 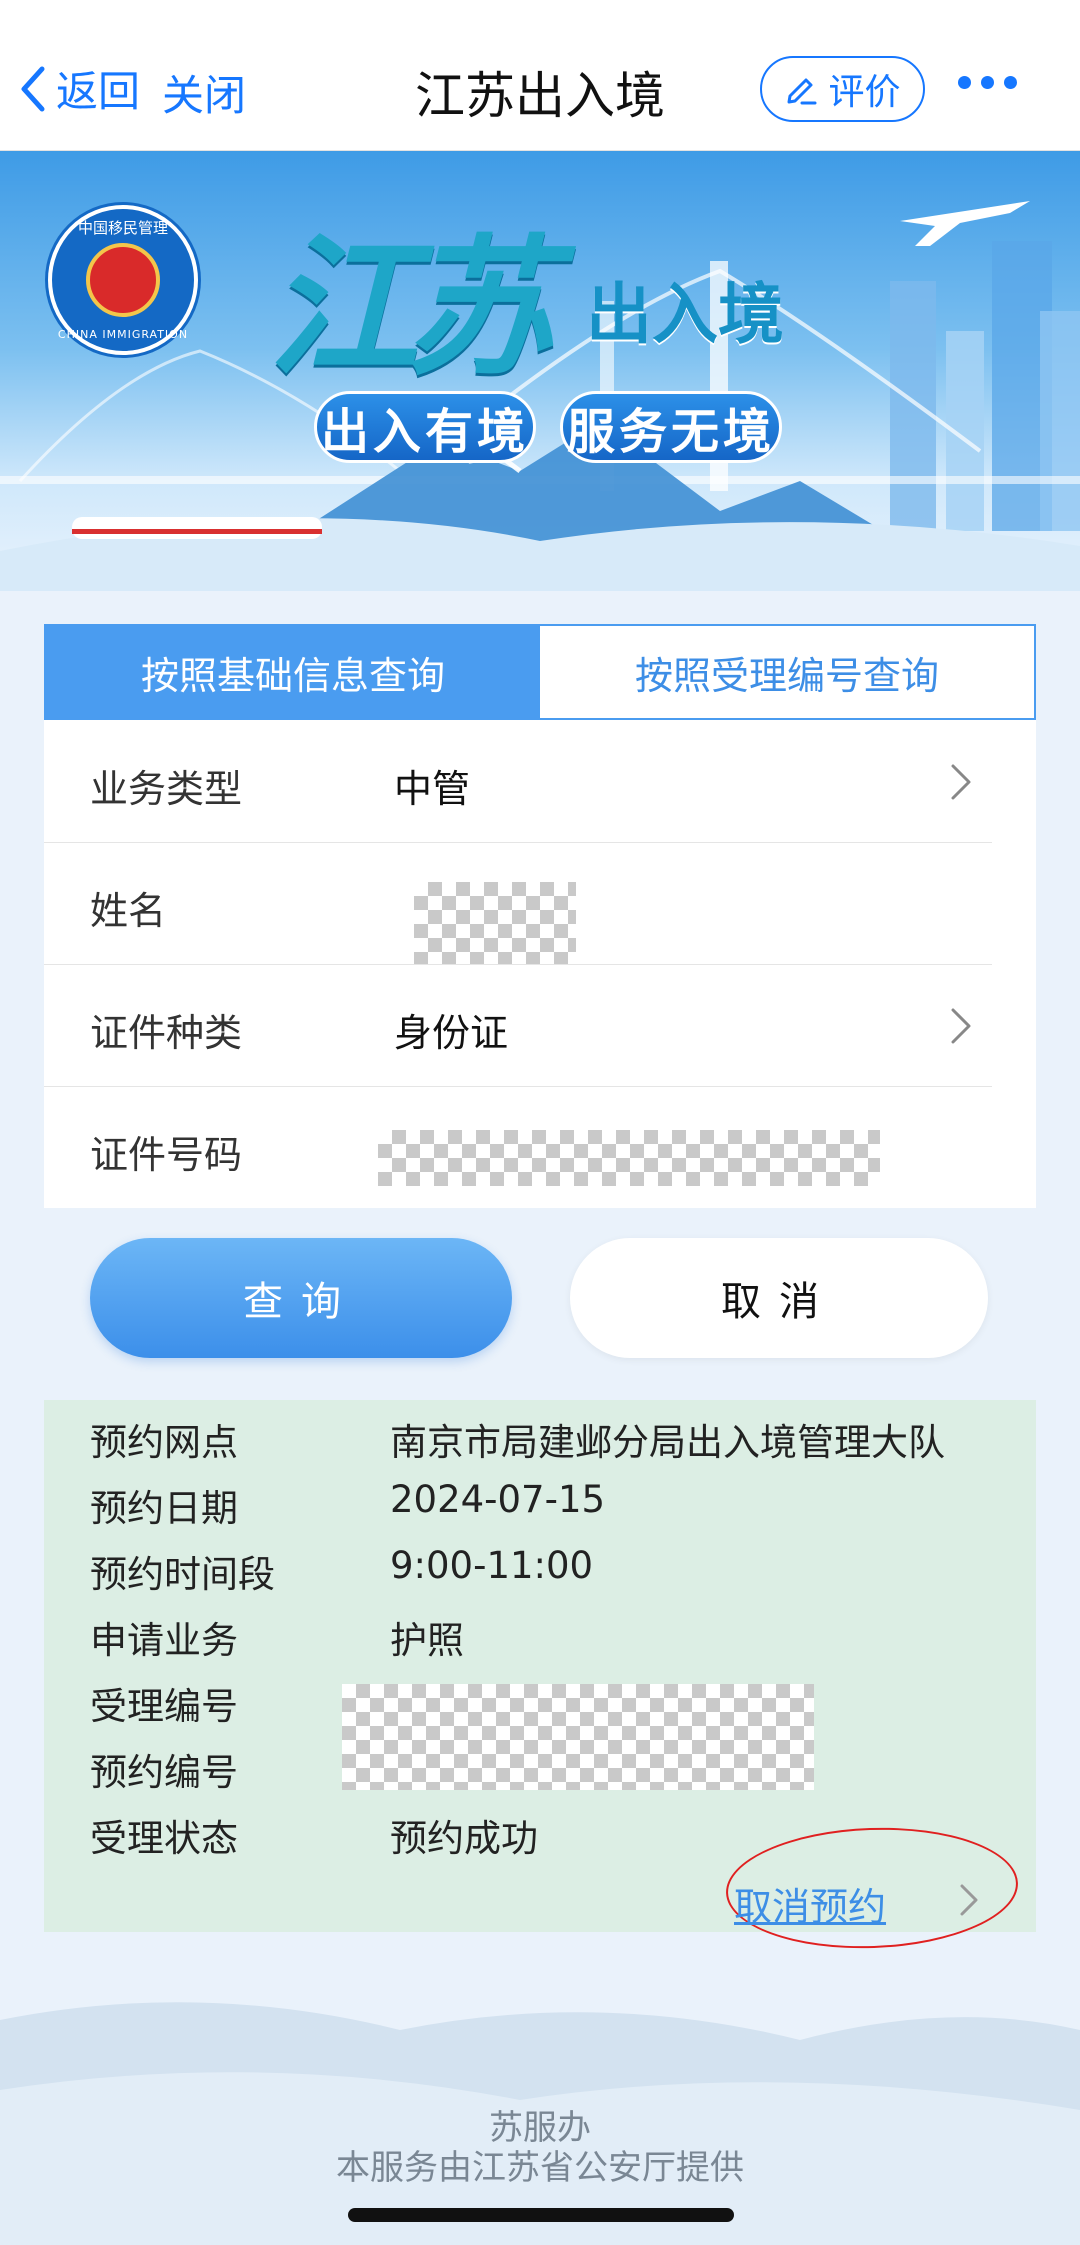 What do you see at coordinates (293, 672) in the screenshot?
I see `tab-basic-info: 按照基础信息查询` at bounding box center [293, 672].